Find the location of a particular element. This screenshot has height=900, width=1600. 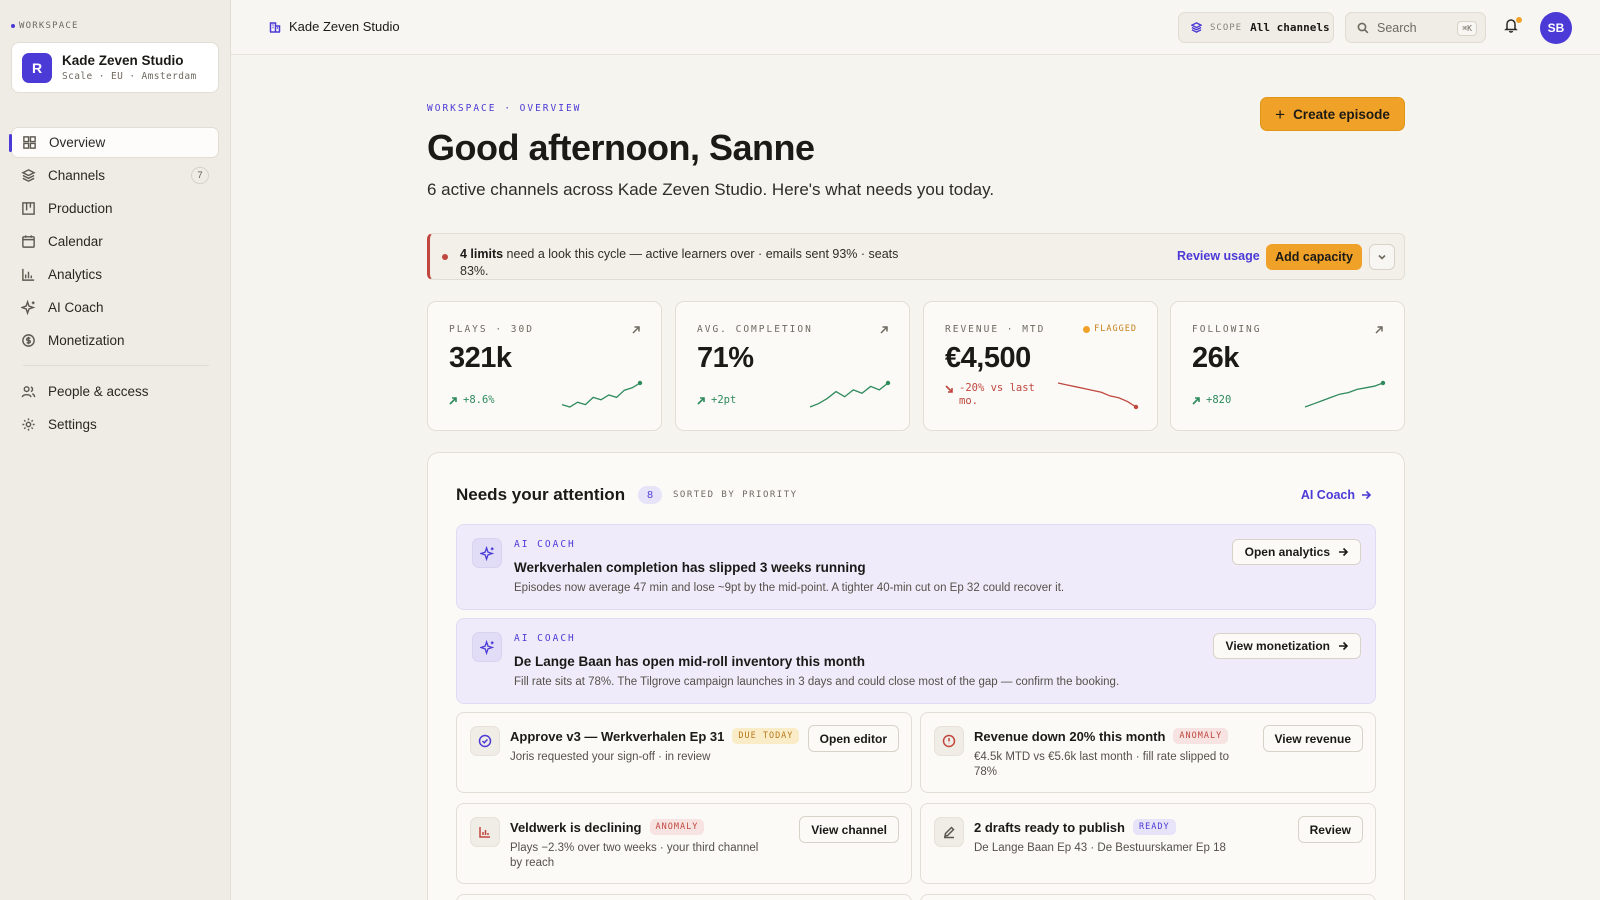

breadcrumb-label: Kade Zeven Studio is located at coordinates (344, 26).